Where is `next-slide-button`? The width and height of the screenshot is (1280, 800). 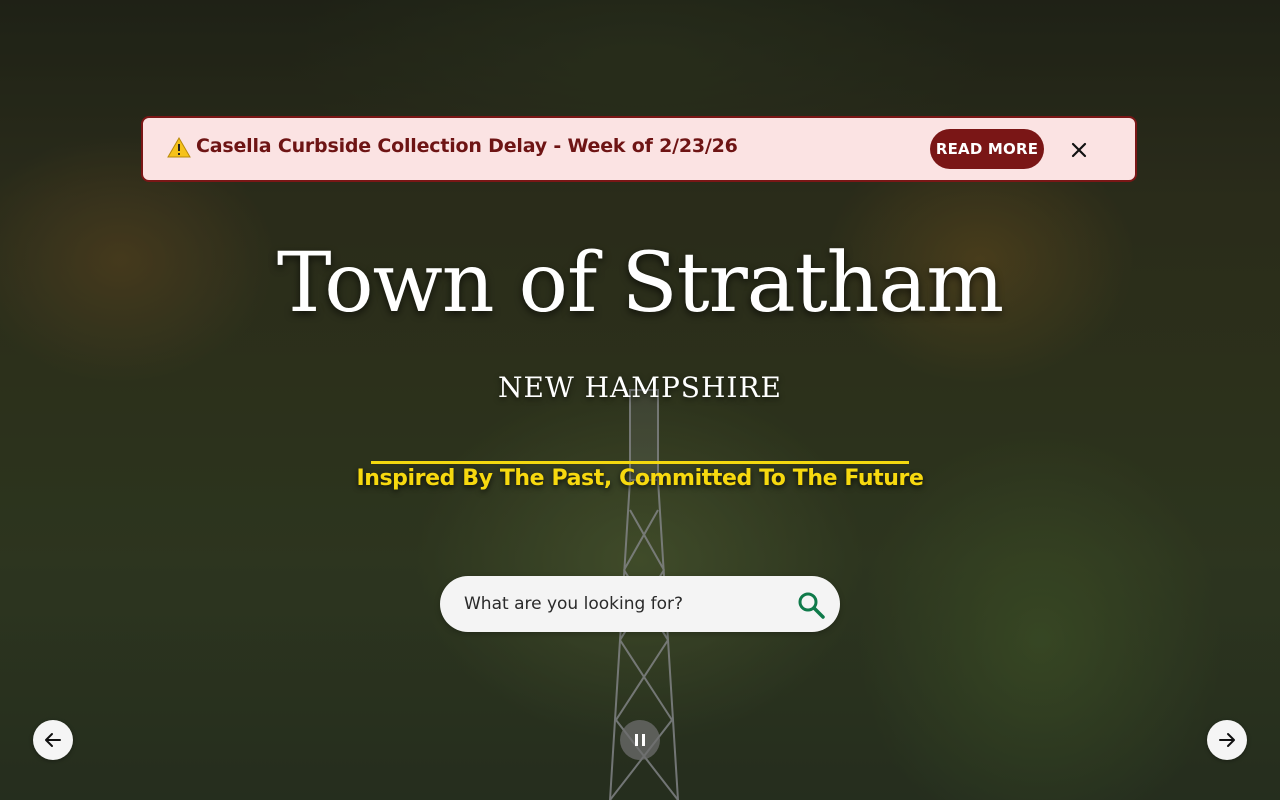
next-slide-button is located at coordinates (1227, 740).